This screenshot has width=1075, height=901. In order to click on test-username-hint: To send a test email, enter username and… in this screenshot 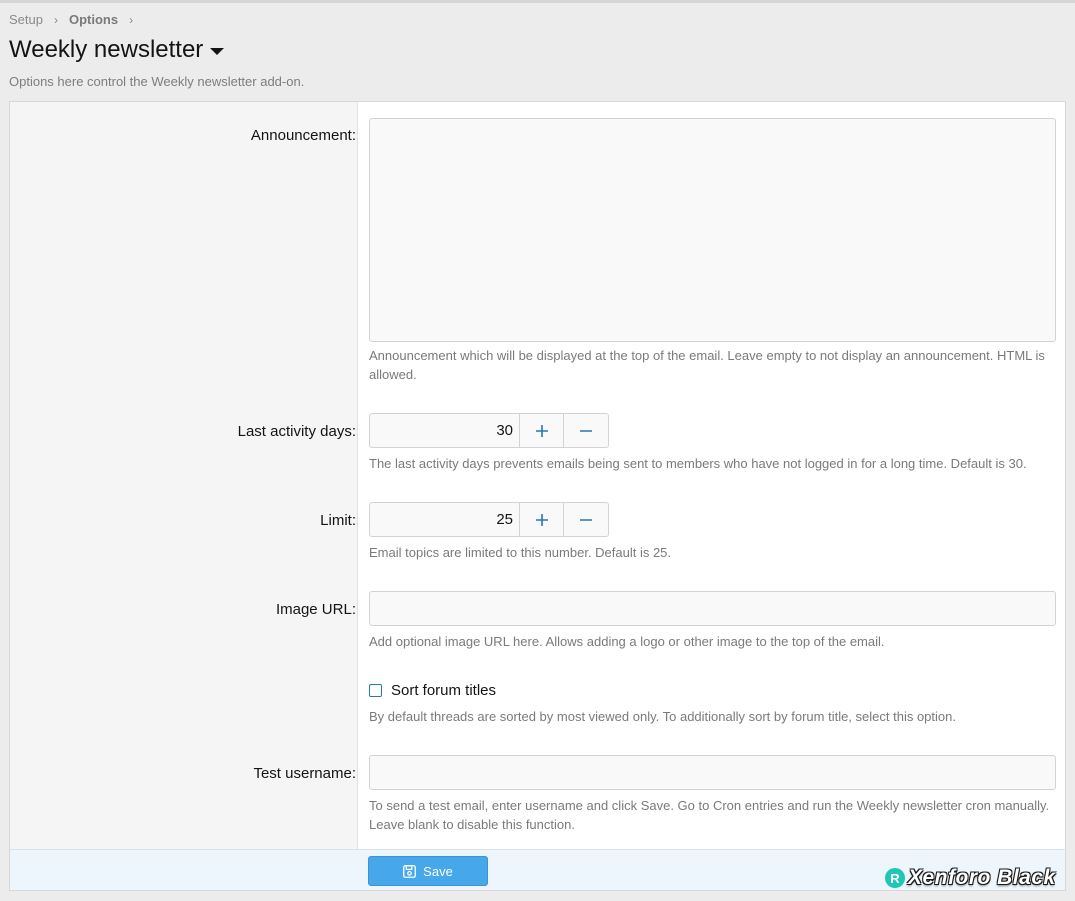, I will do `click(709, 815)`.